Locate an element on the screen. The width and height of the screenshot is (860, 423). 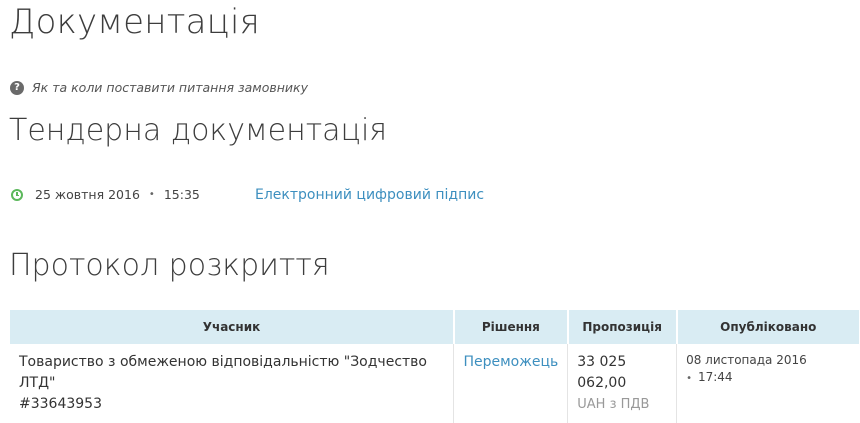
column-header-published: Опубліковано is located at coordinates (767, 327).